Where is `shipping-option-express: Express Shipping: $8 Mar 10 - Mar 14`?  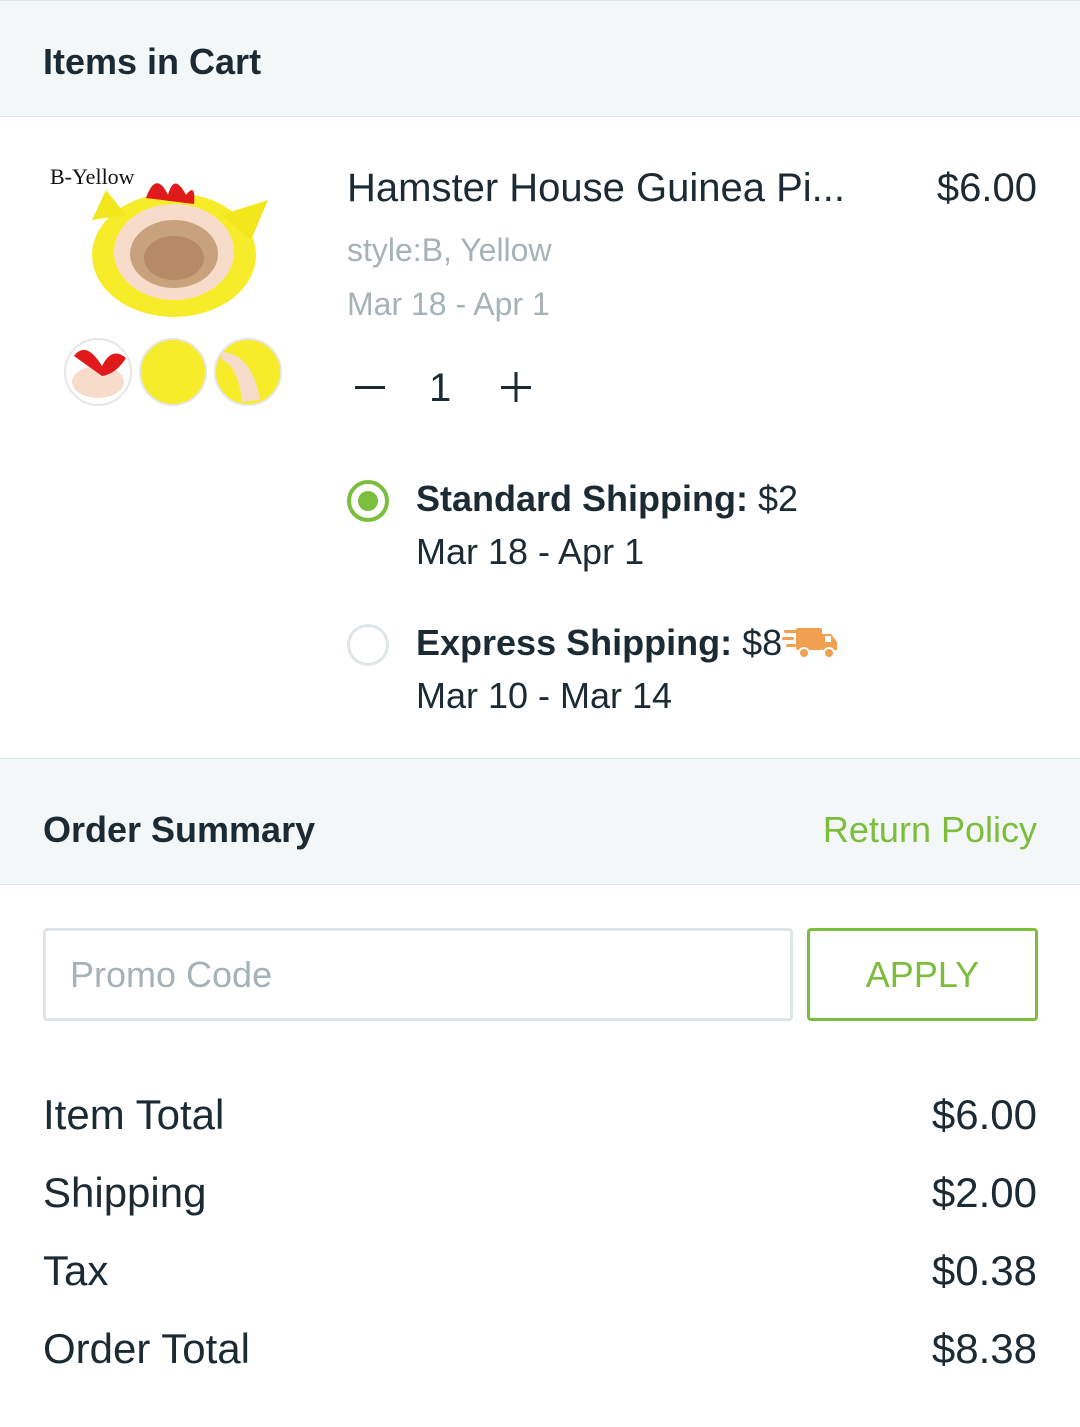 shipping-option-express: Express Shipping: $8 Mar 10 - Mar 14 is located at coordinates (695, 674).